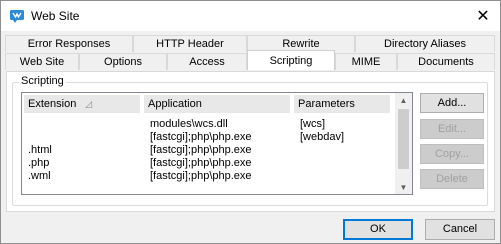  I want to click on tab-http-header: HTTP Header, so click(190, 43).